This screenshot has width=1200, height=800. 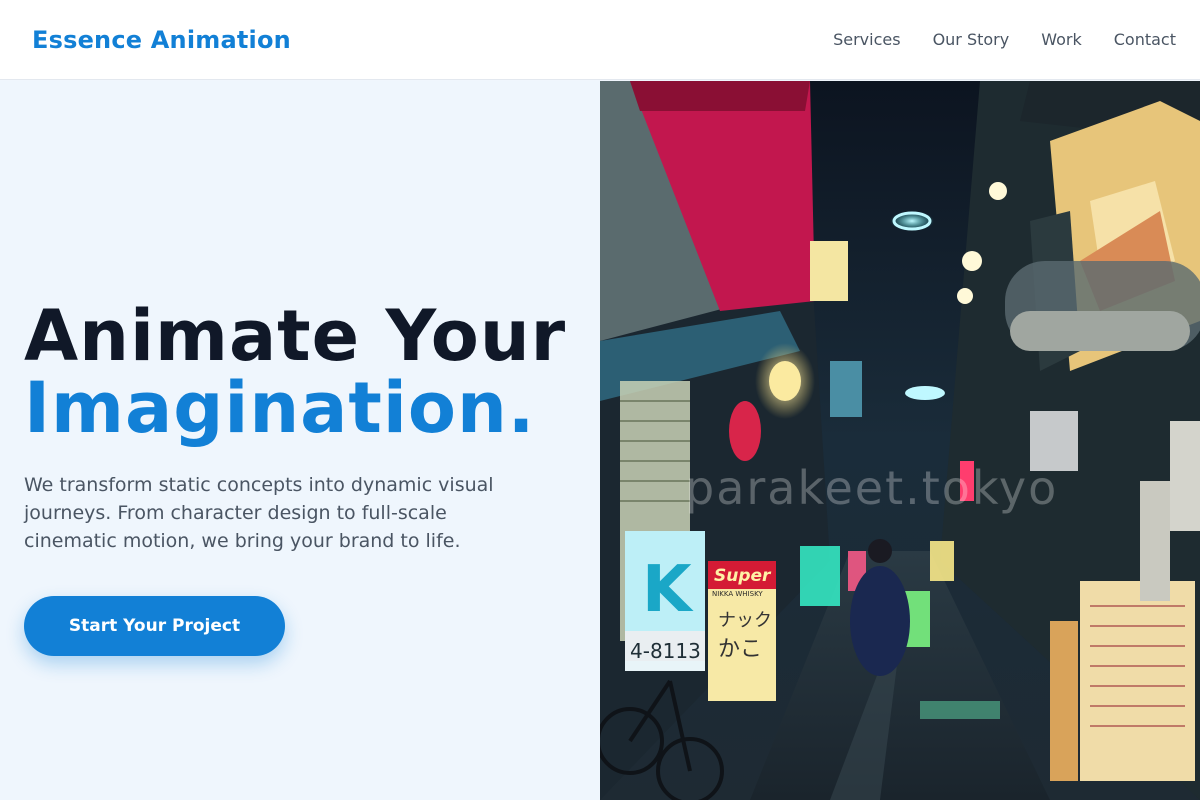 What do you see at coordinates (866, 39) in the screenshot?
I see `nav-link-services: Services` at bounding box center [866, 39].